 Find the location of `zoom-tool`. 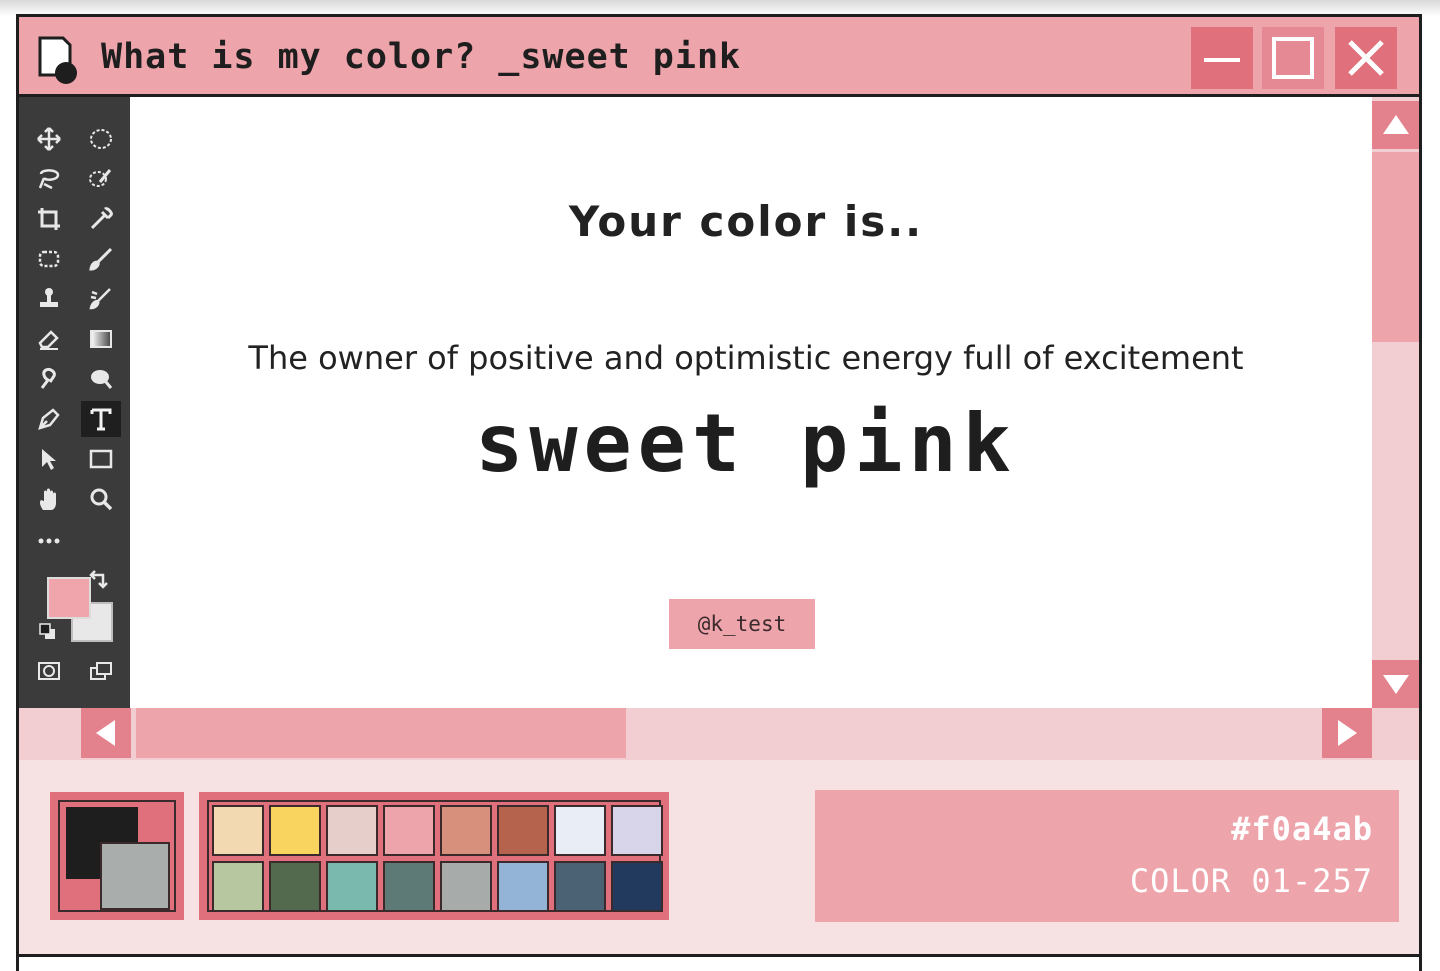

zoom-tool is located at coordinates (101, 499).